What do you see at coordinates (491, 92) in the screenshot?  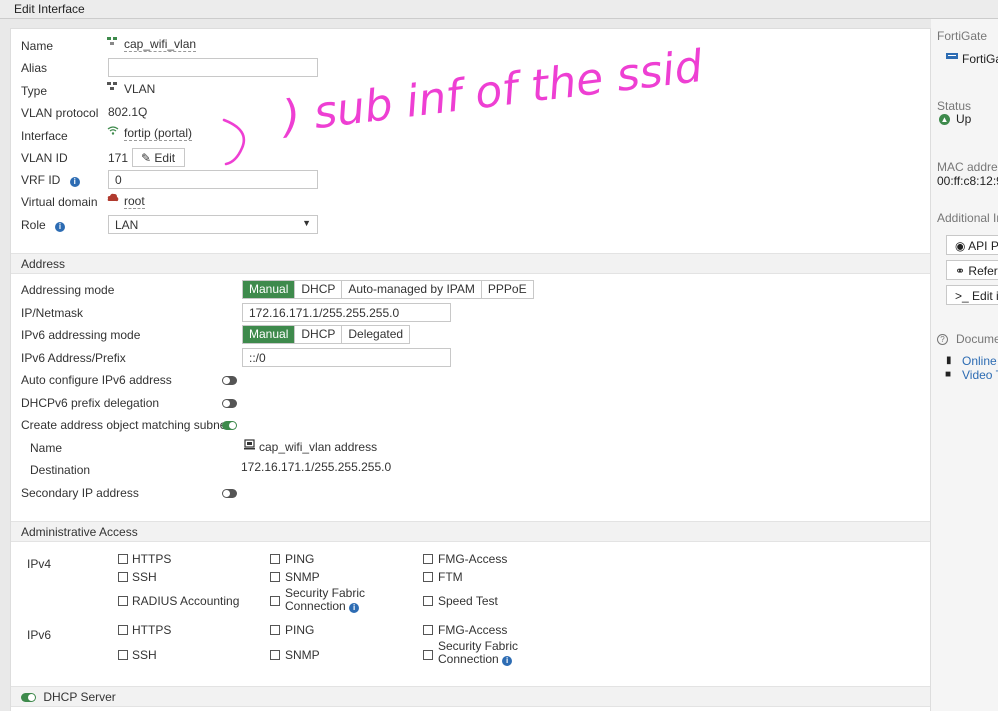 I see `annotation-text: ) sub inf of the ssid` at bounding box center [491, 92].